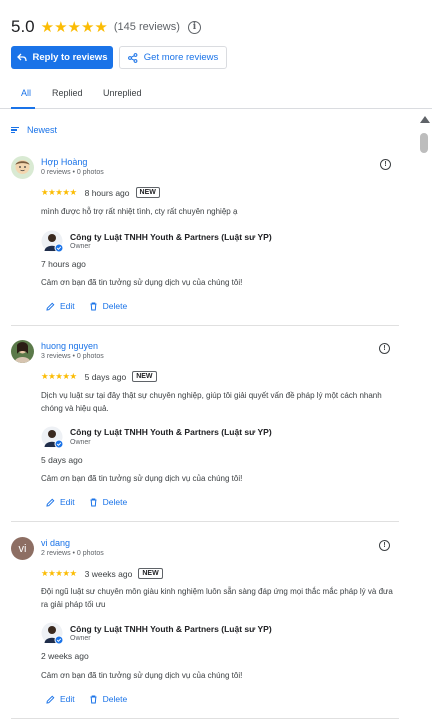 The height and width of the screenshot is (720, 432). Describe the element at coordinates (122, 93) in the screenshot. I see `tab-unreplied: Unreplied` at that location.